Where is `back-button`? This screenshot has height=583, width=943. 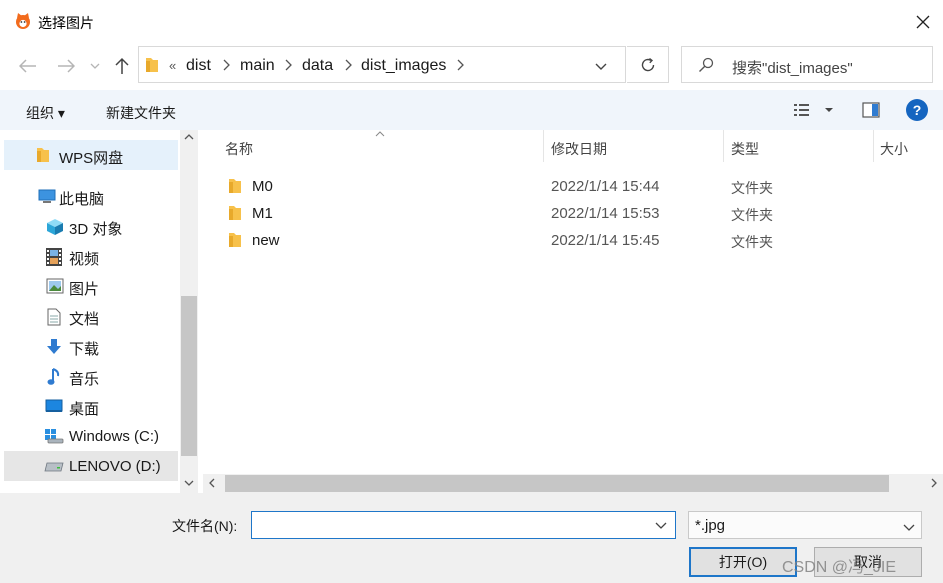 back-button is located at coordinates (28, 66).